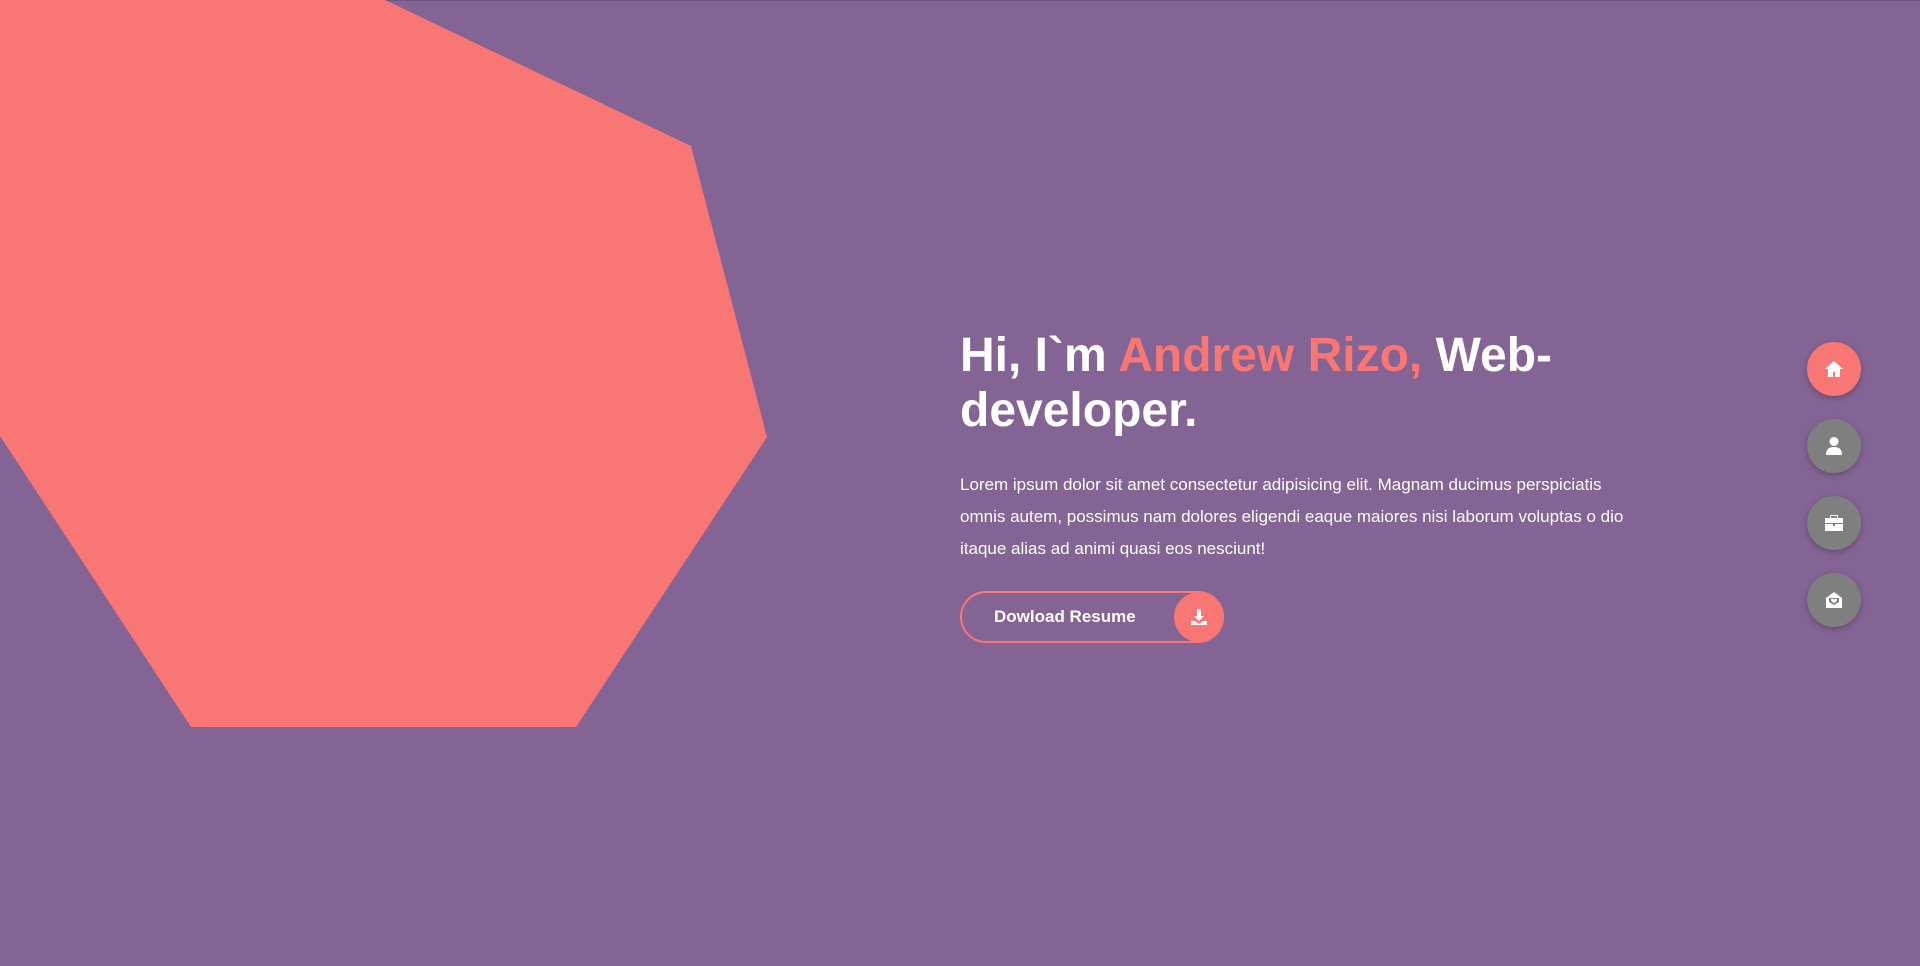 The image size is (1920, 966). What do you see at coordinates (1065, 616) in the screenshot?
I see `download-resume-label: Dowload Resume` at bounding box center [1065, 616].